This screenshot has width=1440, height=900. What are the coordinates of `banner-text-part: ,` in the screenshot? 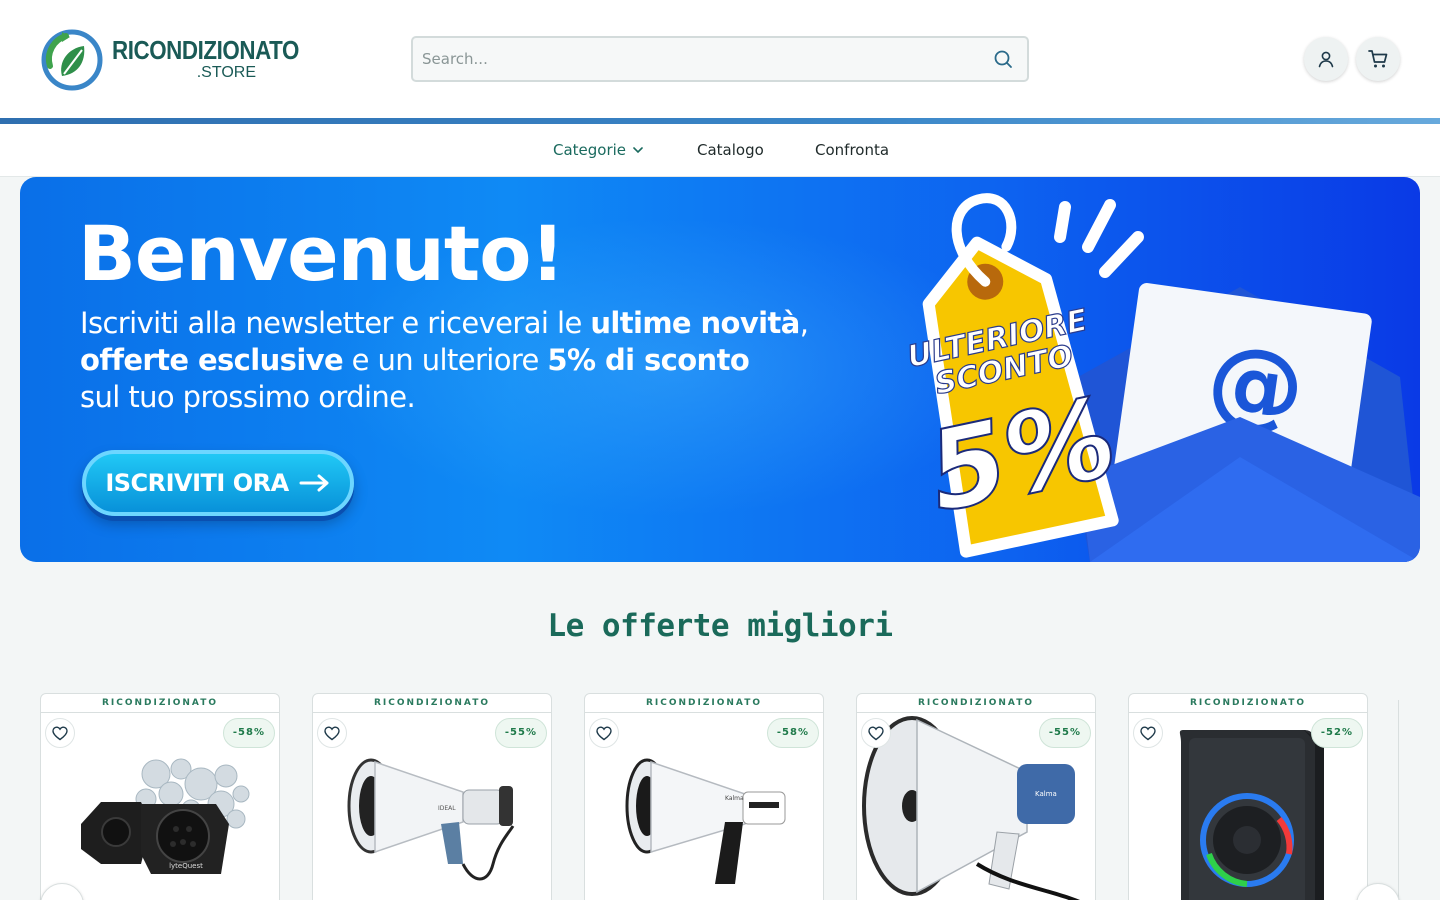 It's located at (804, 323).